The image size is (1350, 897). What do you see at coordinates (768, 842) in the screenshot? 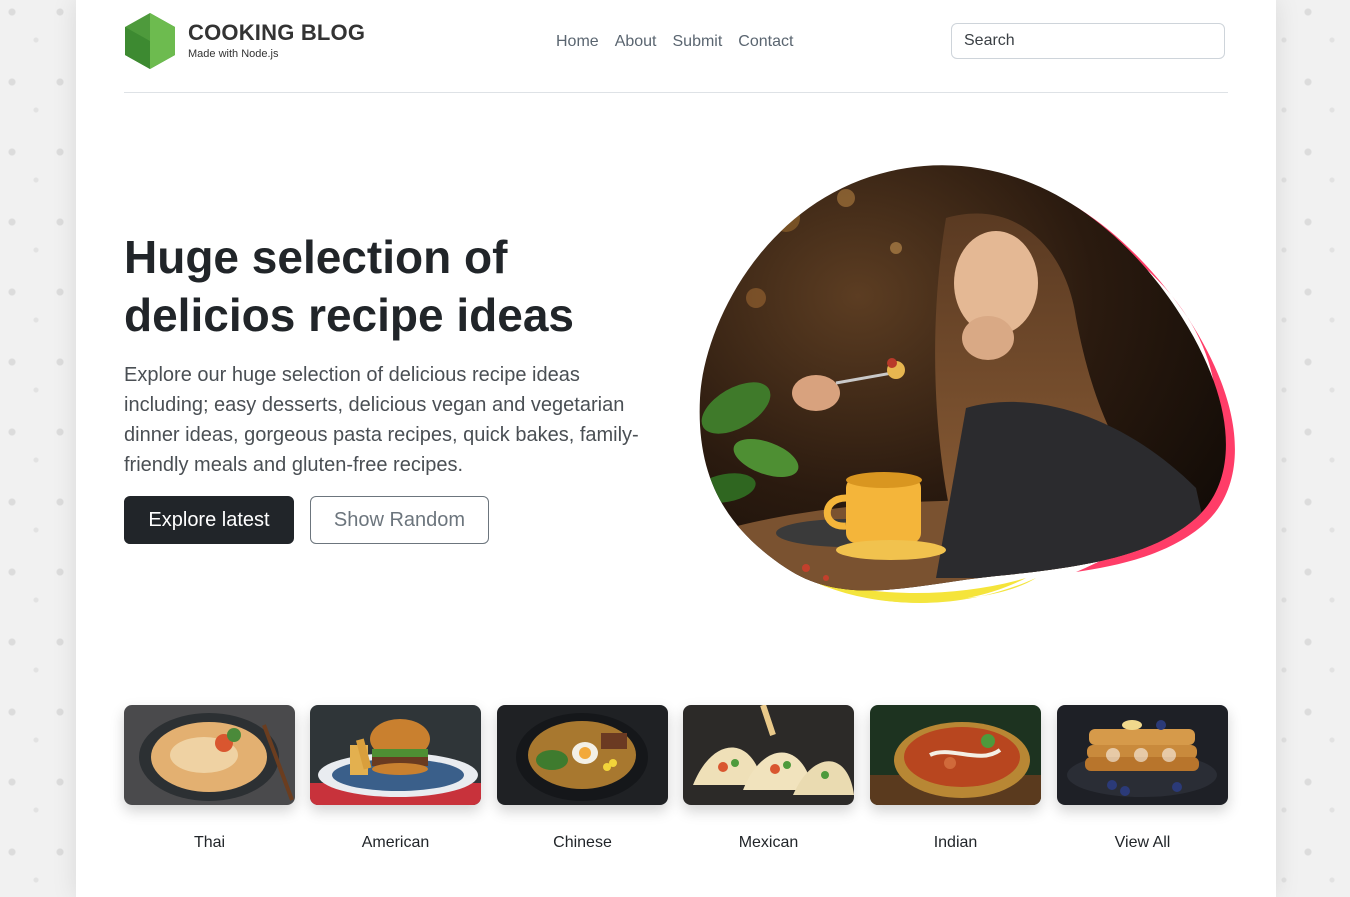
I see `category-label: Mexican` at bounding box center [768, 842].